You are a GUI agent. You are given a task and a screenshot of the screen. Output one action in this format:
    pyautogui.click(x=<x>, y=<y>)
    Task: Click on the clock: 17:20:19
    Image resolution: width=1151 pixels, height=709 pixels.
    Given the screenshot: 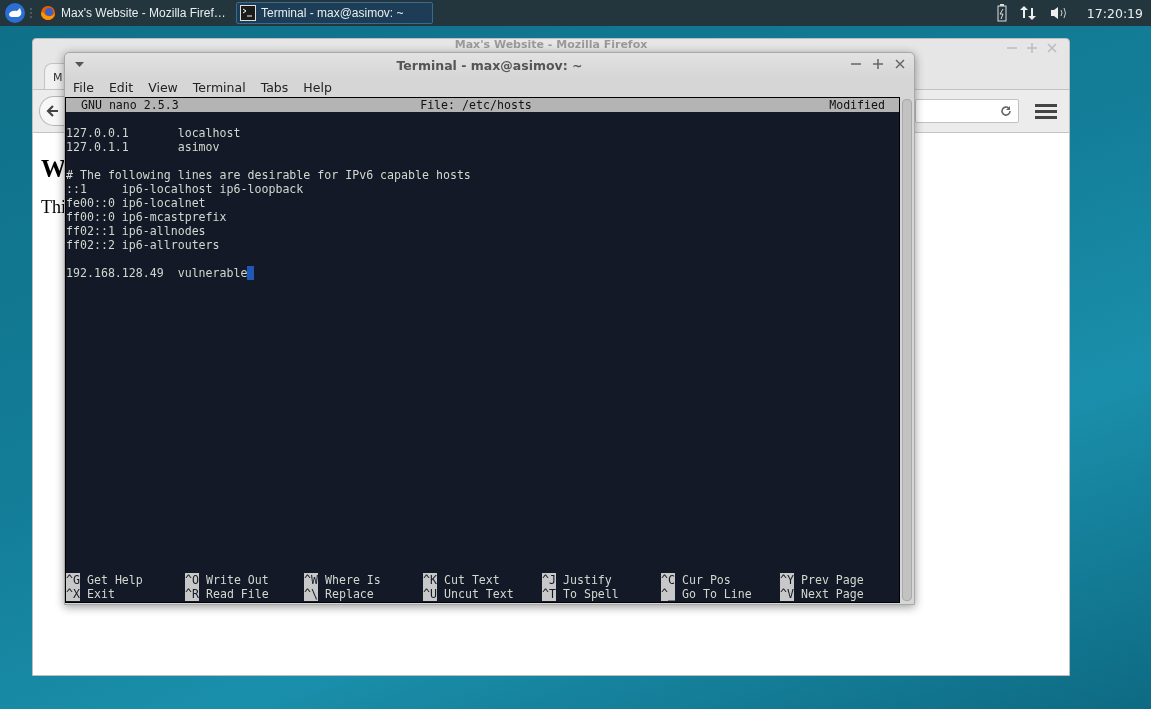 What is the action you would take?
    pyautogui.click(x=1114, y=13)
    